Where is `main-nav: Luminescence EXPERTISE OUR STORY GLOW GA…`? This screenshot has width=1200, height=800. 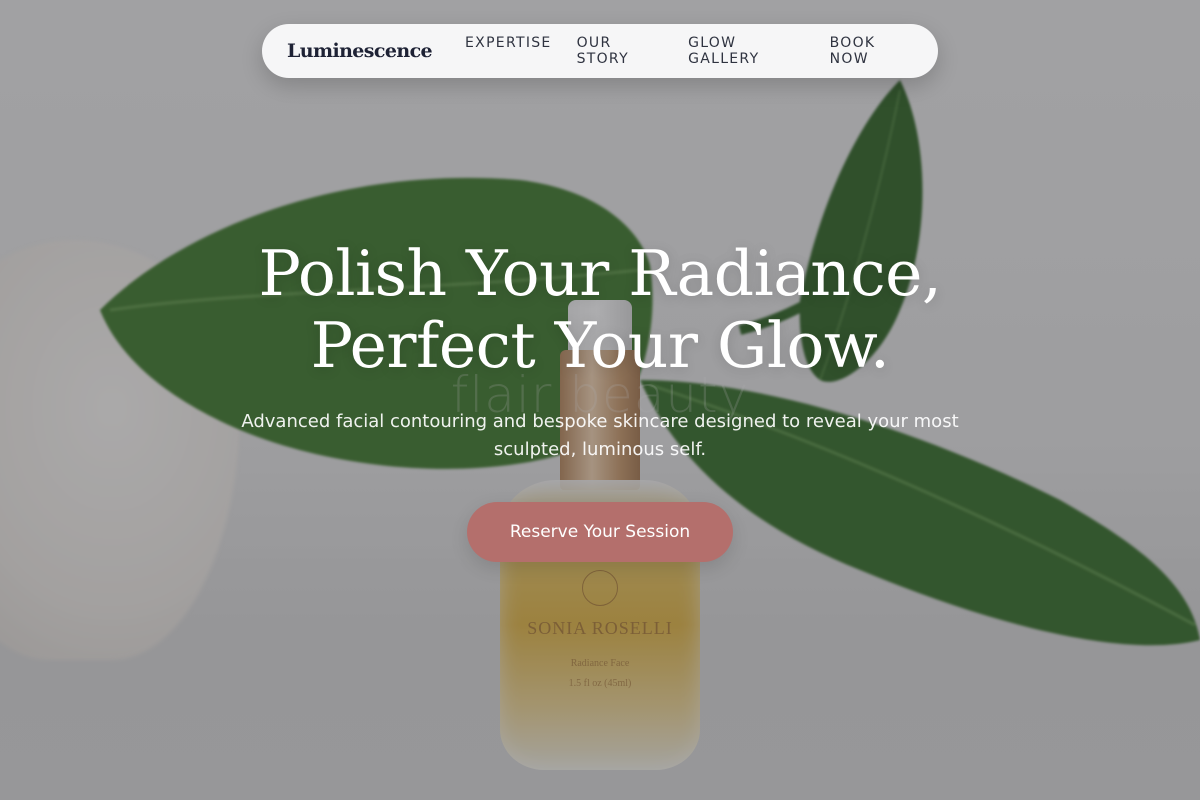 main-nav: Luminescence EXPERTISE OUR STORY GLOW GA… is located at coordinates (600, 51).